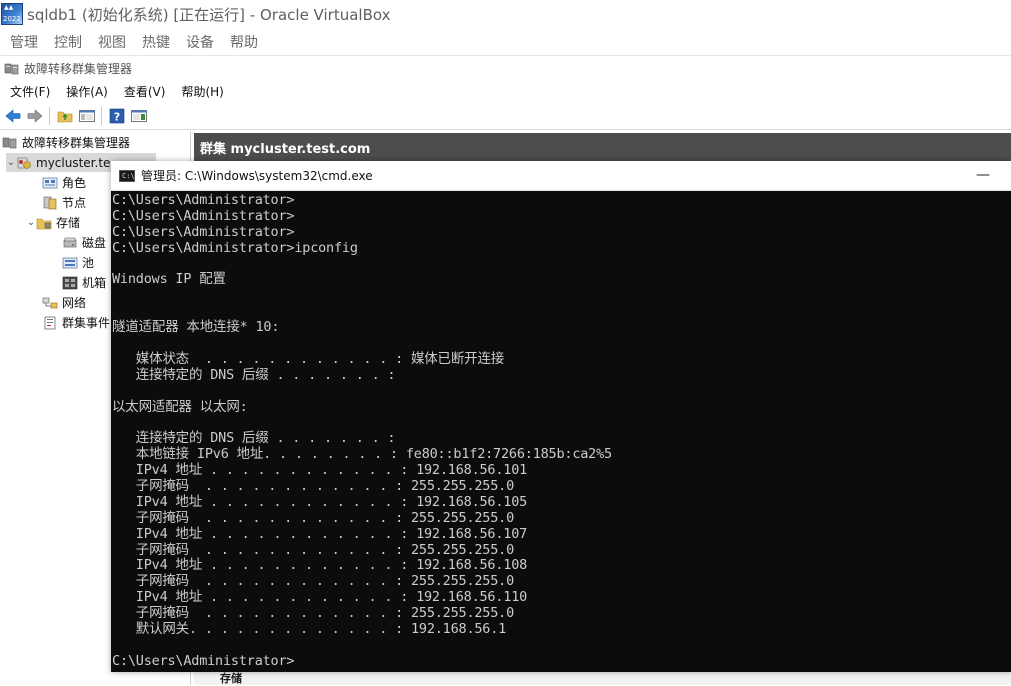 The image size is (1011, 686). I want to click on cmd-titlebar: C:\ 管理员: C:\Windows\system32\cmd.exe —, so click(561, 176).